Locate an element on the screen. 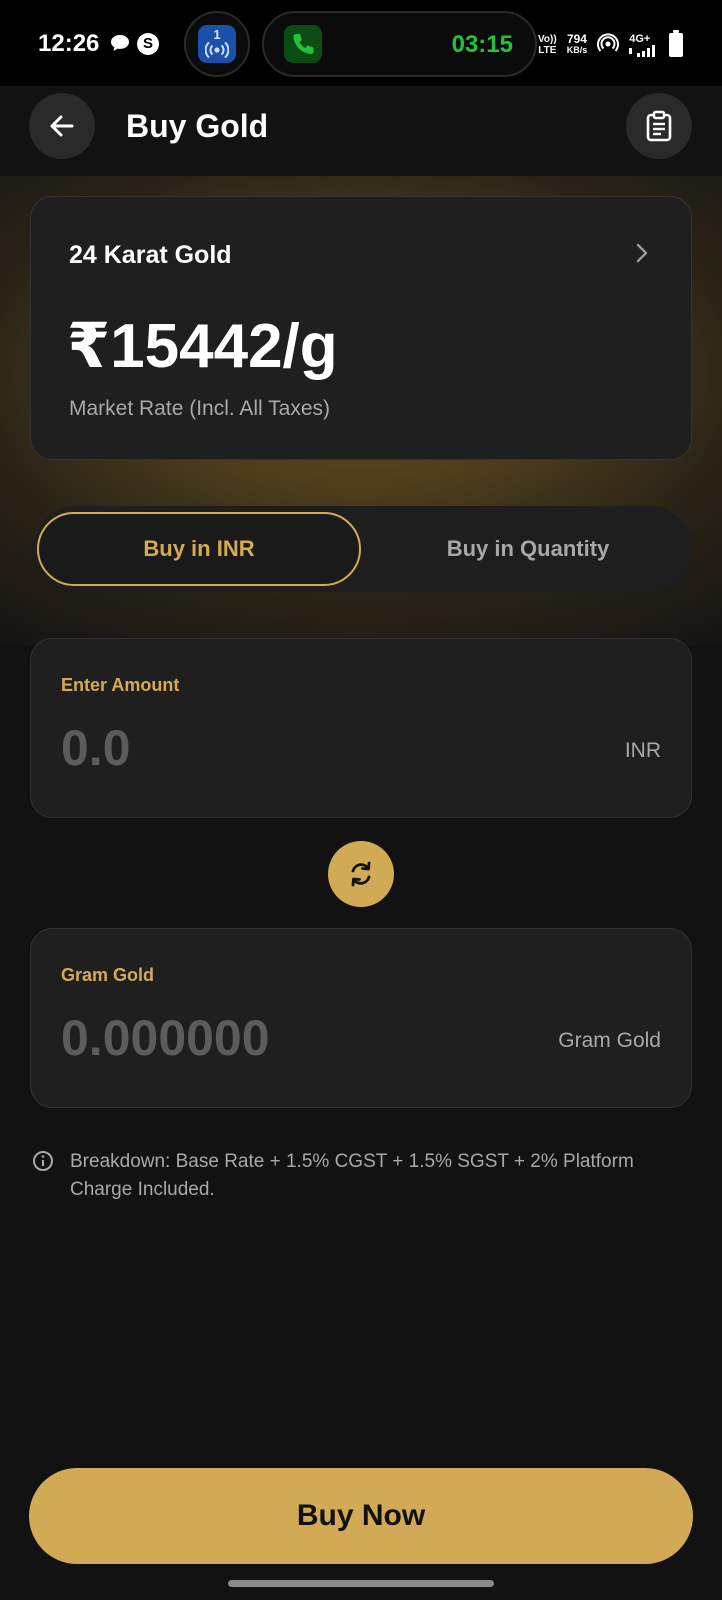 This screenshot has width=722, height=1600. call-timer: 03:15 is located at coordinates (482, 44).